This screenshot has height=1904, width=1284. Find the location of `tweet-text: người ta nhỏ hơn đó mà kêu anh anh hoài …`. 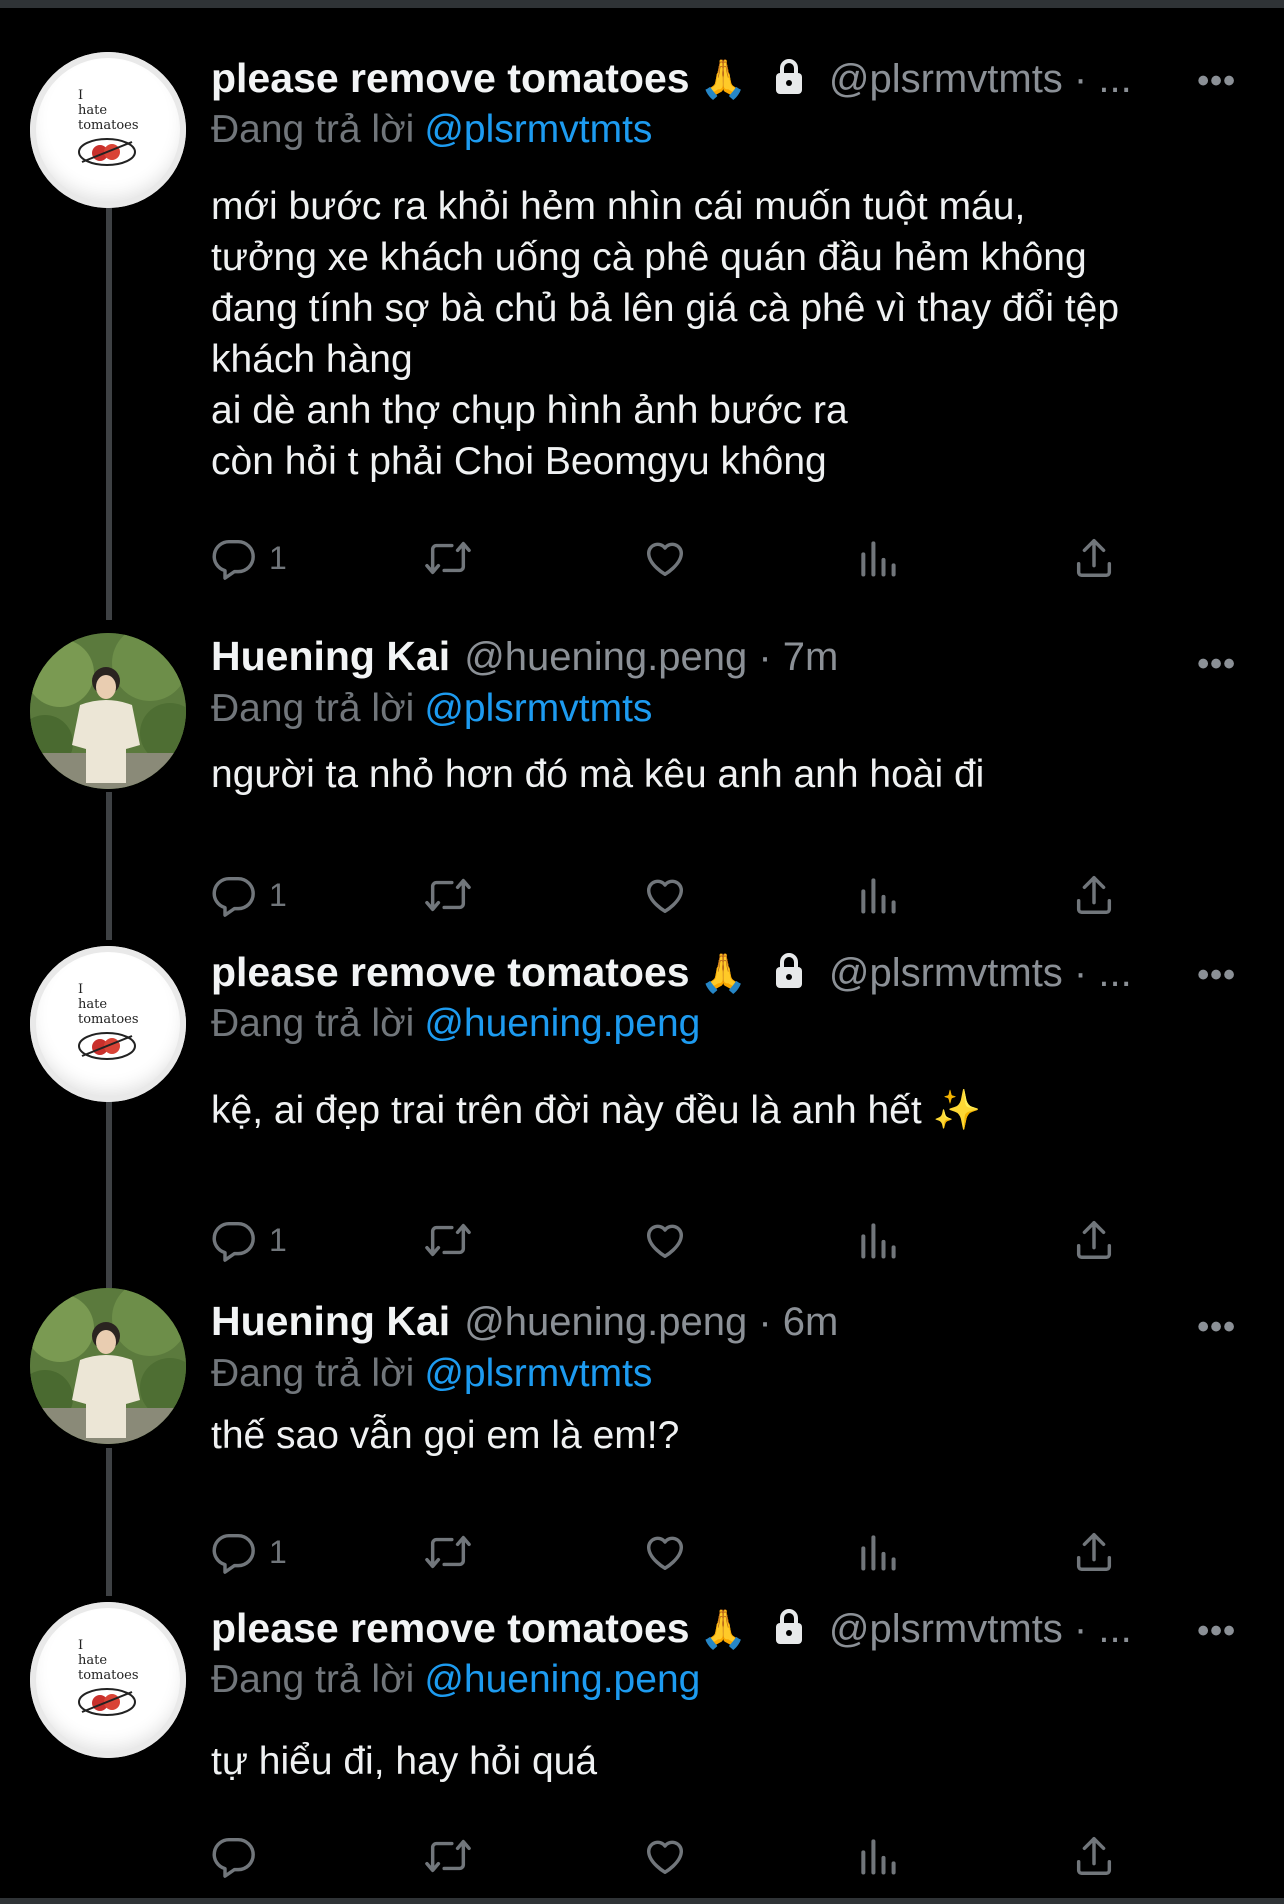

tweet-text: người ta nhỏ hơn đó mà kêu anh anh hoài … is located at coordinates (598, 774).